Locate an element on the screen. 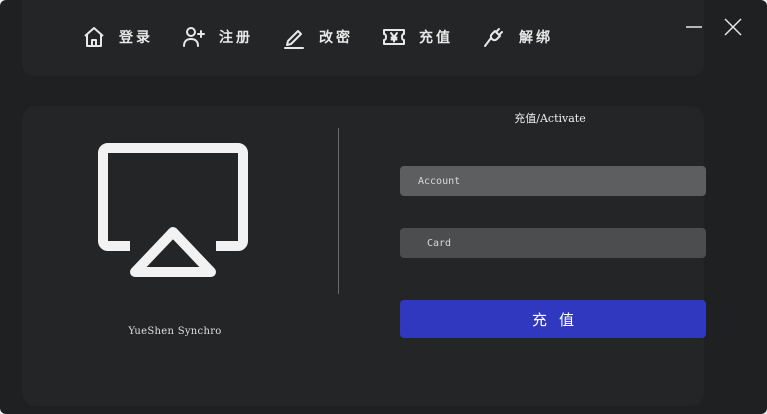 The height and width of the screenshot is (414, 767). close-icon is located at coordinates (733, 27).